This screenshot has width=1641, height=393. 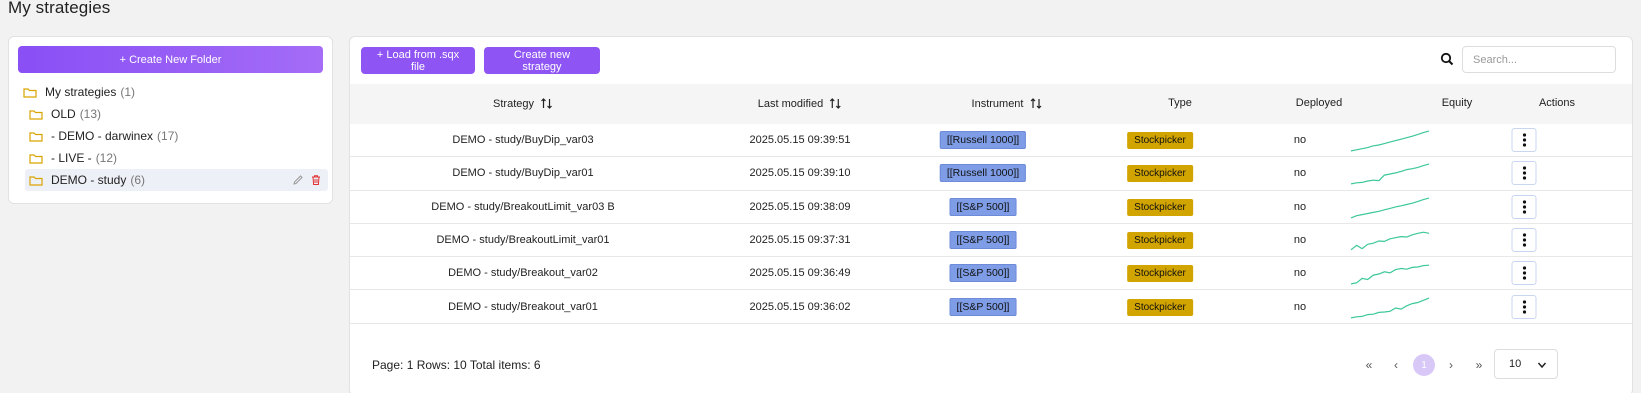 I want to click on folder-demo-darwinex: - DEMO - darwinex (17), so click(x=103, y=136).